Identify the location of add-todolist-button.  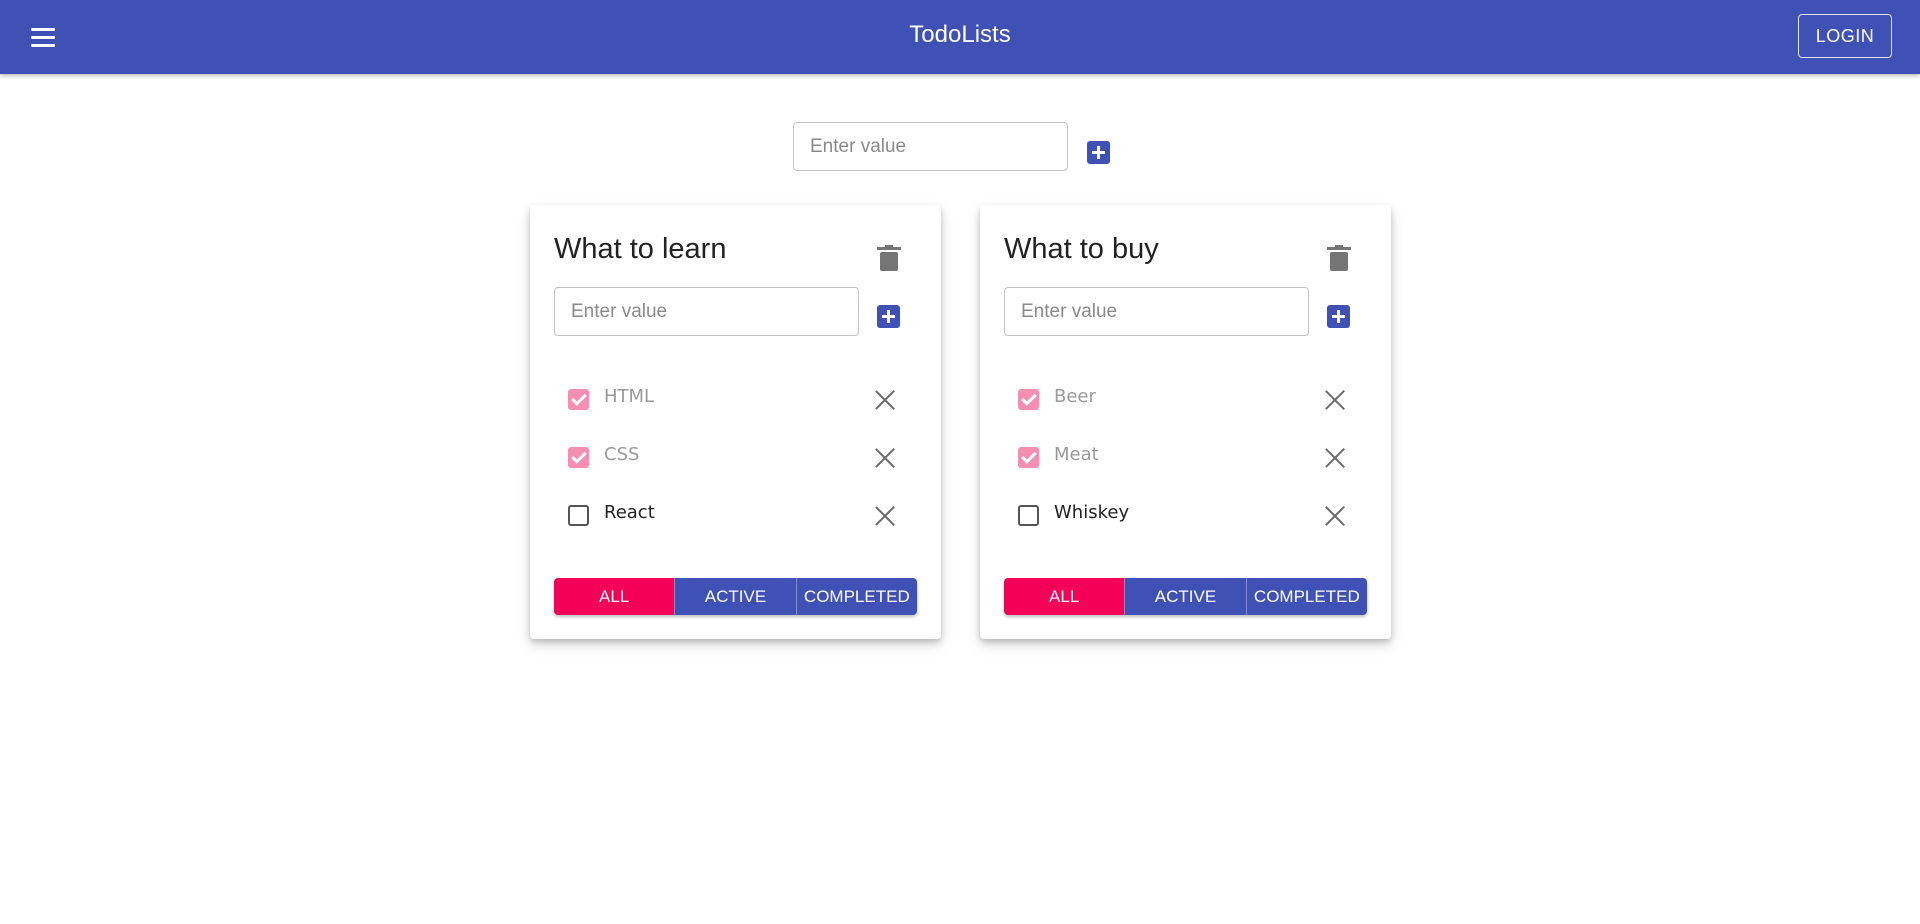
(1098, 152).